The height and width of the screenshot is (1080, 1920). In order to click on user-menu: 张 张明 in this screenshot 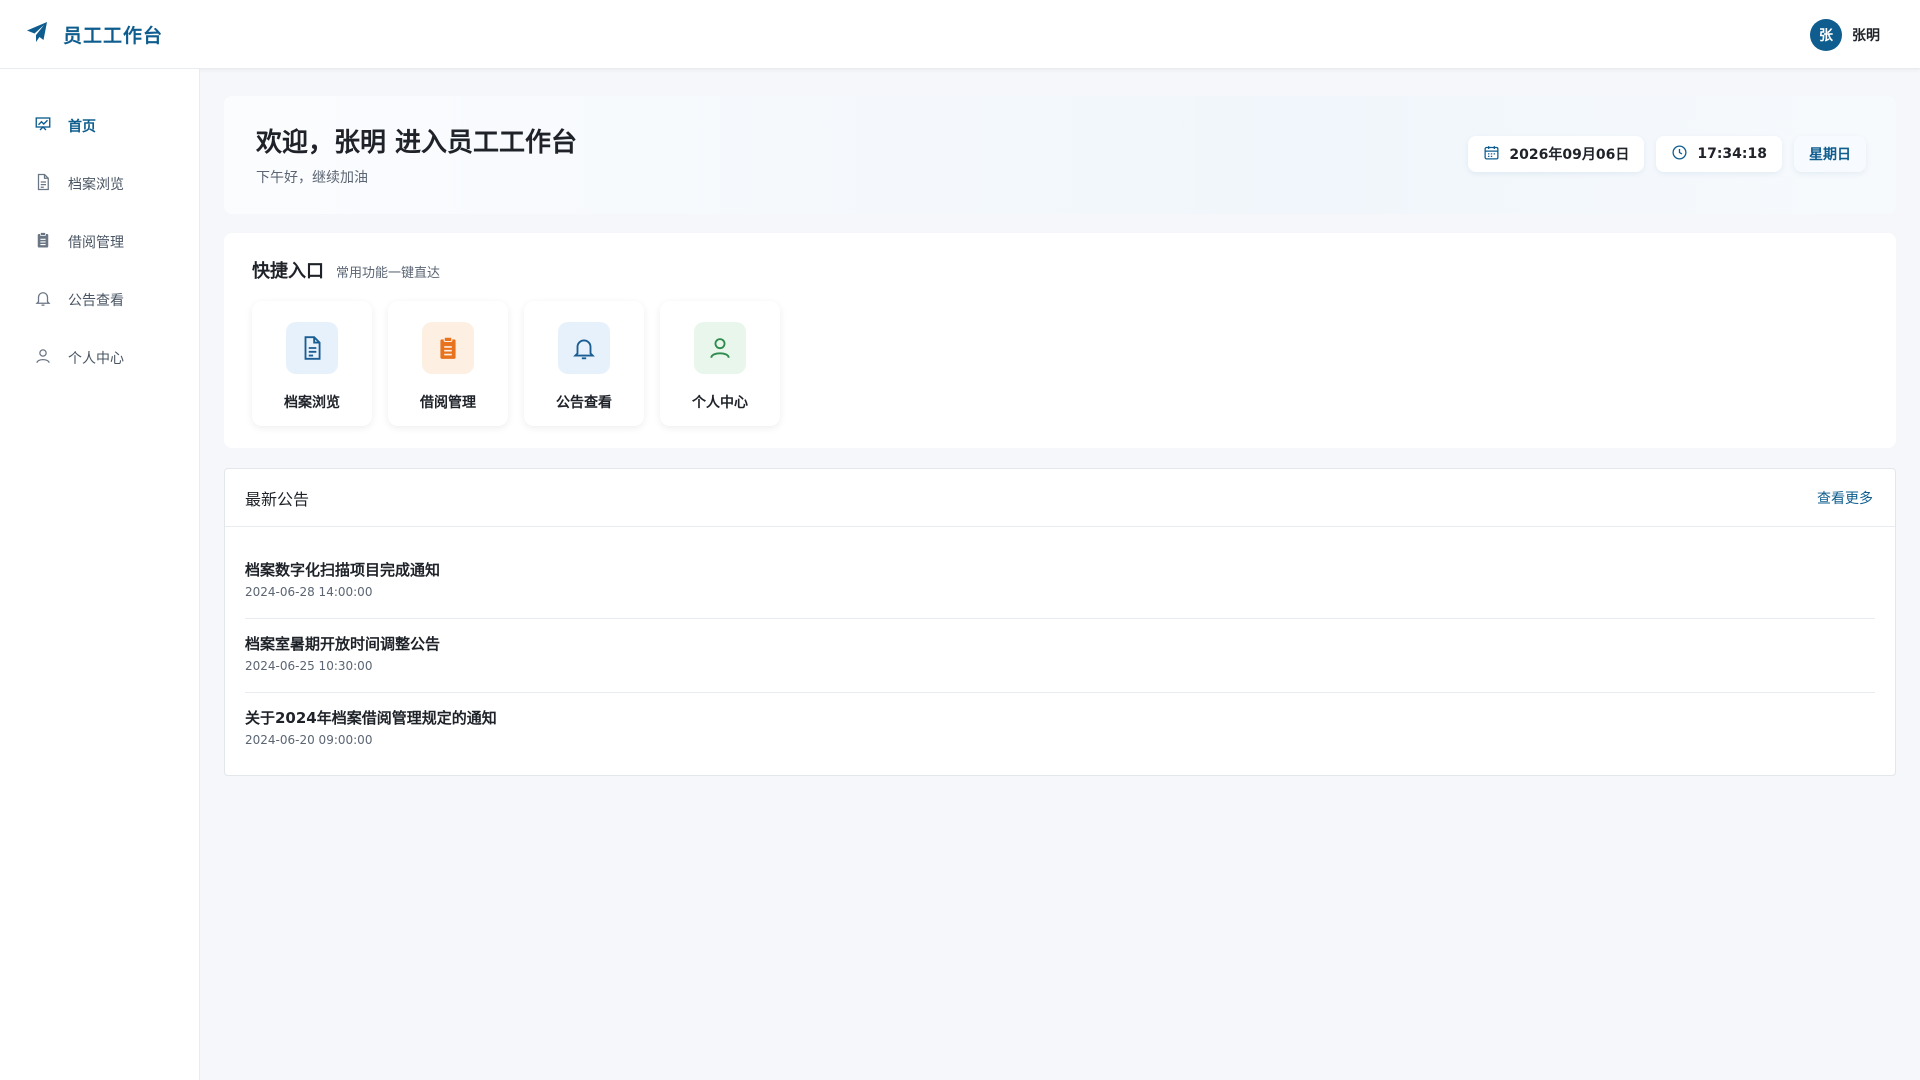, I will do `click(1845, 35)`.